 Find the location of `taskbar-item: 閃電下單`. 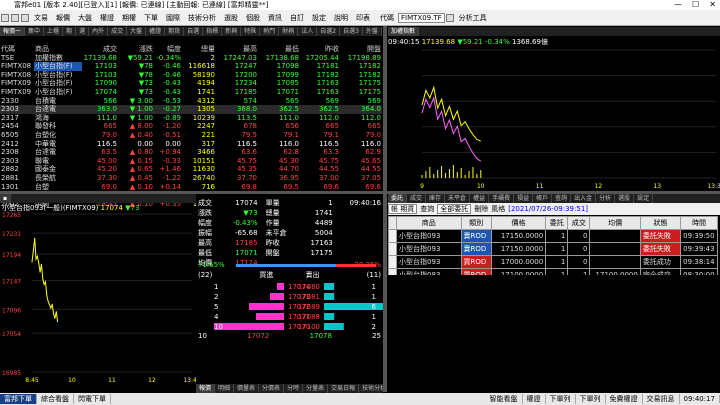

taskbar-item: 閃電下單 is located at coordinates (92, 399).